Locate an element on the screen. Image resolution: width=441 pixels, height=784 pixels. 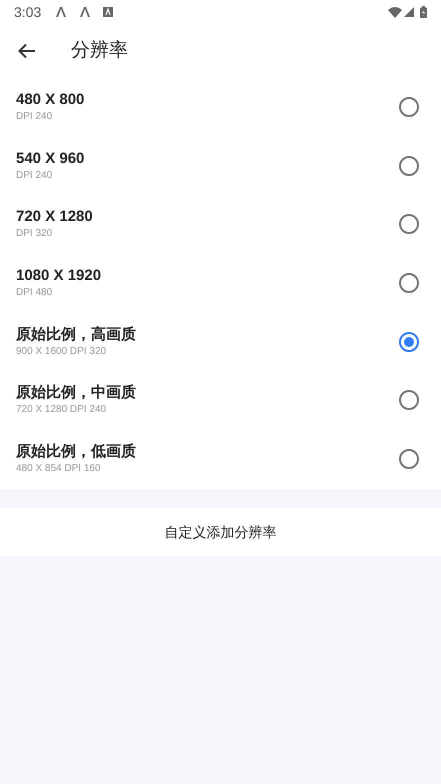
wifi-icon is located at coordinates (395, 12).